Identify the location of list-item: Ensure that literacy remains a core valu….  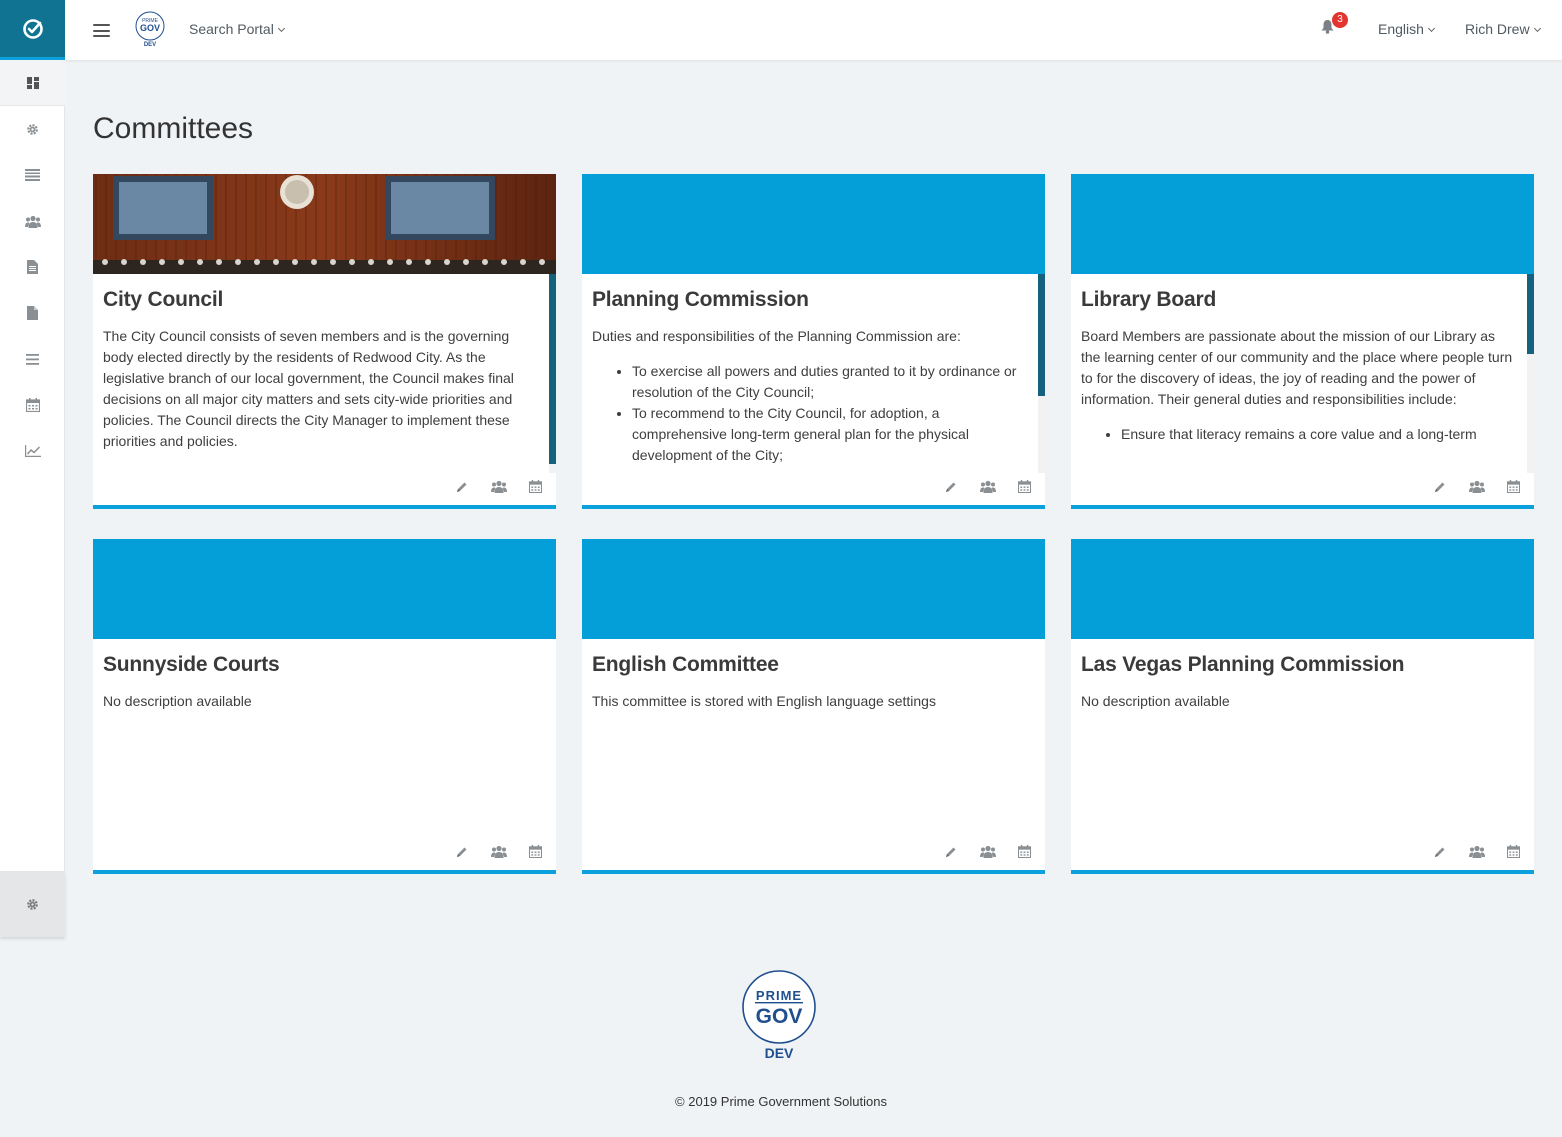
(1317, 434).